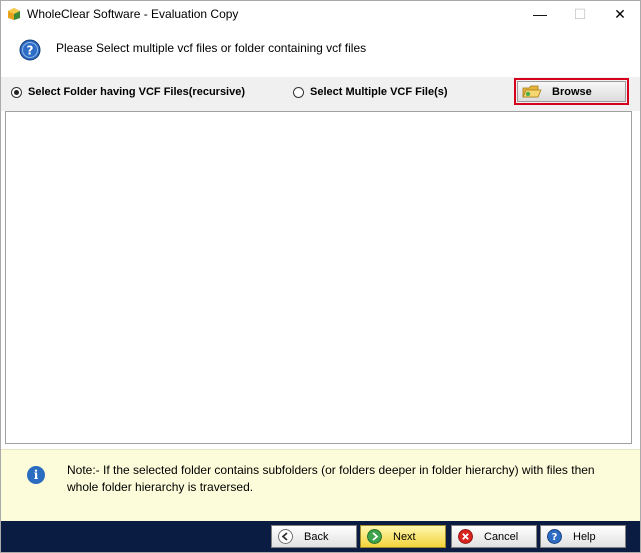  I want to click on next-button: Next, so click(403, 536).